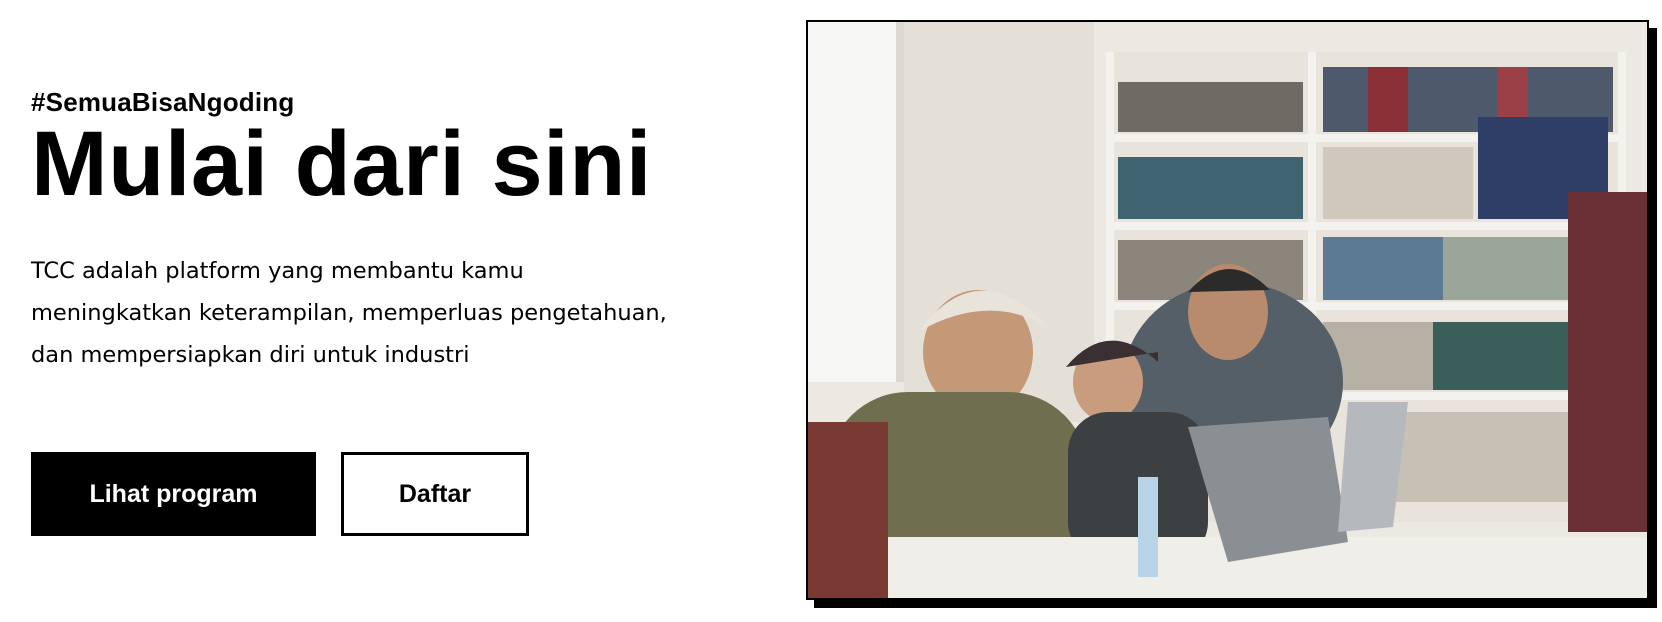 The height and width of the screenshot is (622, 1662). I want to click on hero-title: Mulai dari sini, so click(341, 164).